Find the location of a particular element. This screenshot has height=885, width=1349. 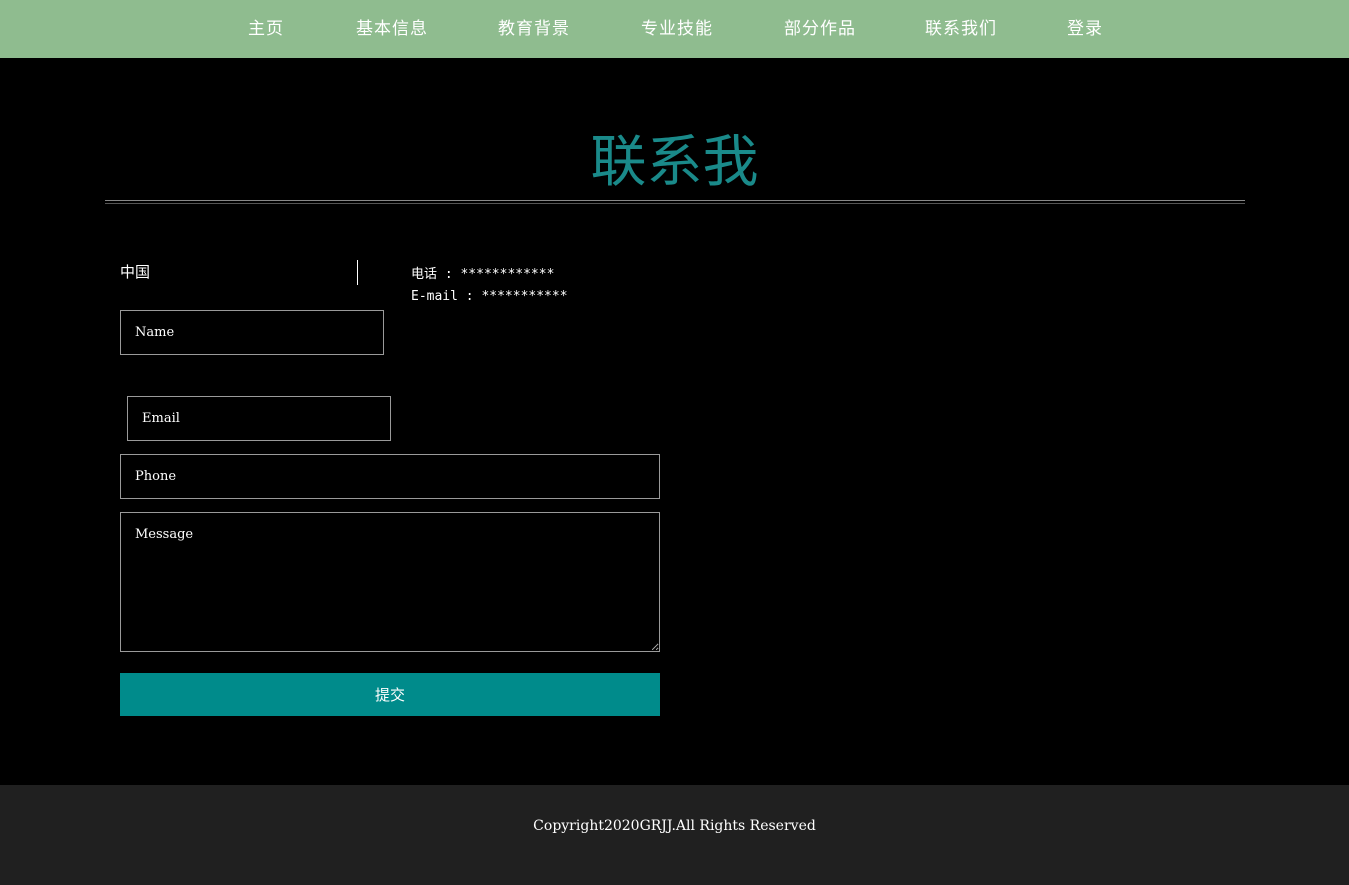

title-divider is located at coordinates (675, 202).